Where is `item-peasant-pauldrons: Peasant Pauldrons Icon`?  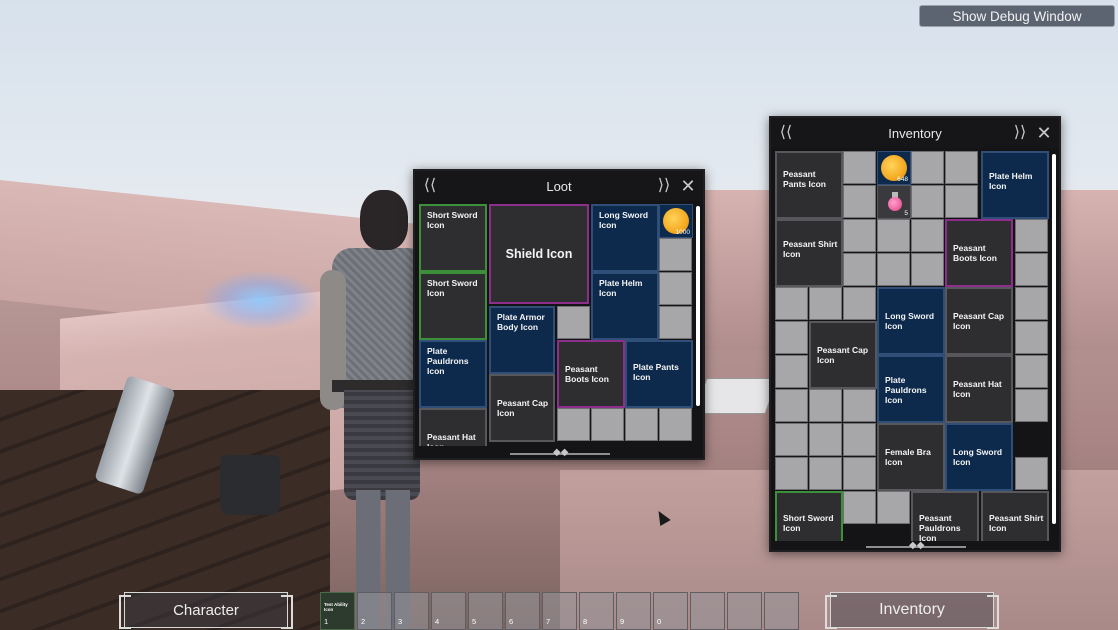
item-peasant-pauldrons: Peasant Pauldrons Icon is located at coordinates (945, 516).